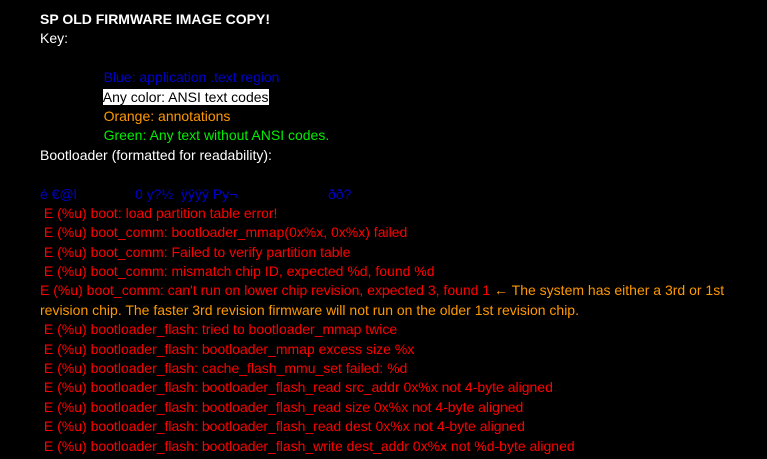  I want to click on bootloader-heading: Bootloader (formatted for readability):, so click(156, 154).